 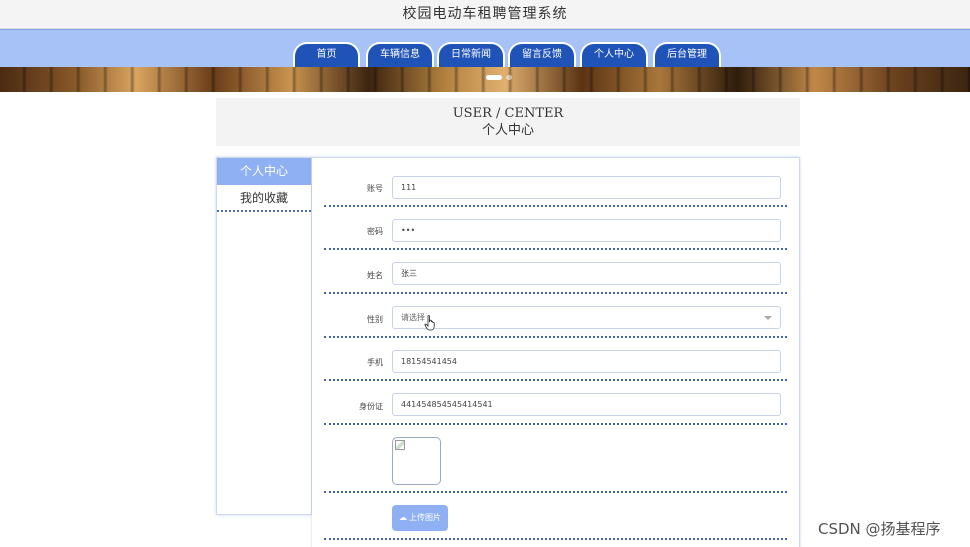 What do you see at coordinates (264, 336) in the screenshot?
I see `side-menu: 个人中心 我的收藏` at bounding box center [264, 336].